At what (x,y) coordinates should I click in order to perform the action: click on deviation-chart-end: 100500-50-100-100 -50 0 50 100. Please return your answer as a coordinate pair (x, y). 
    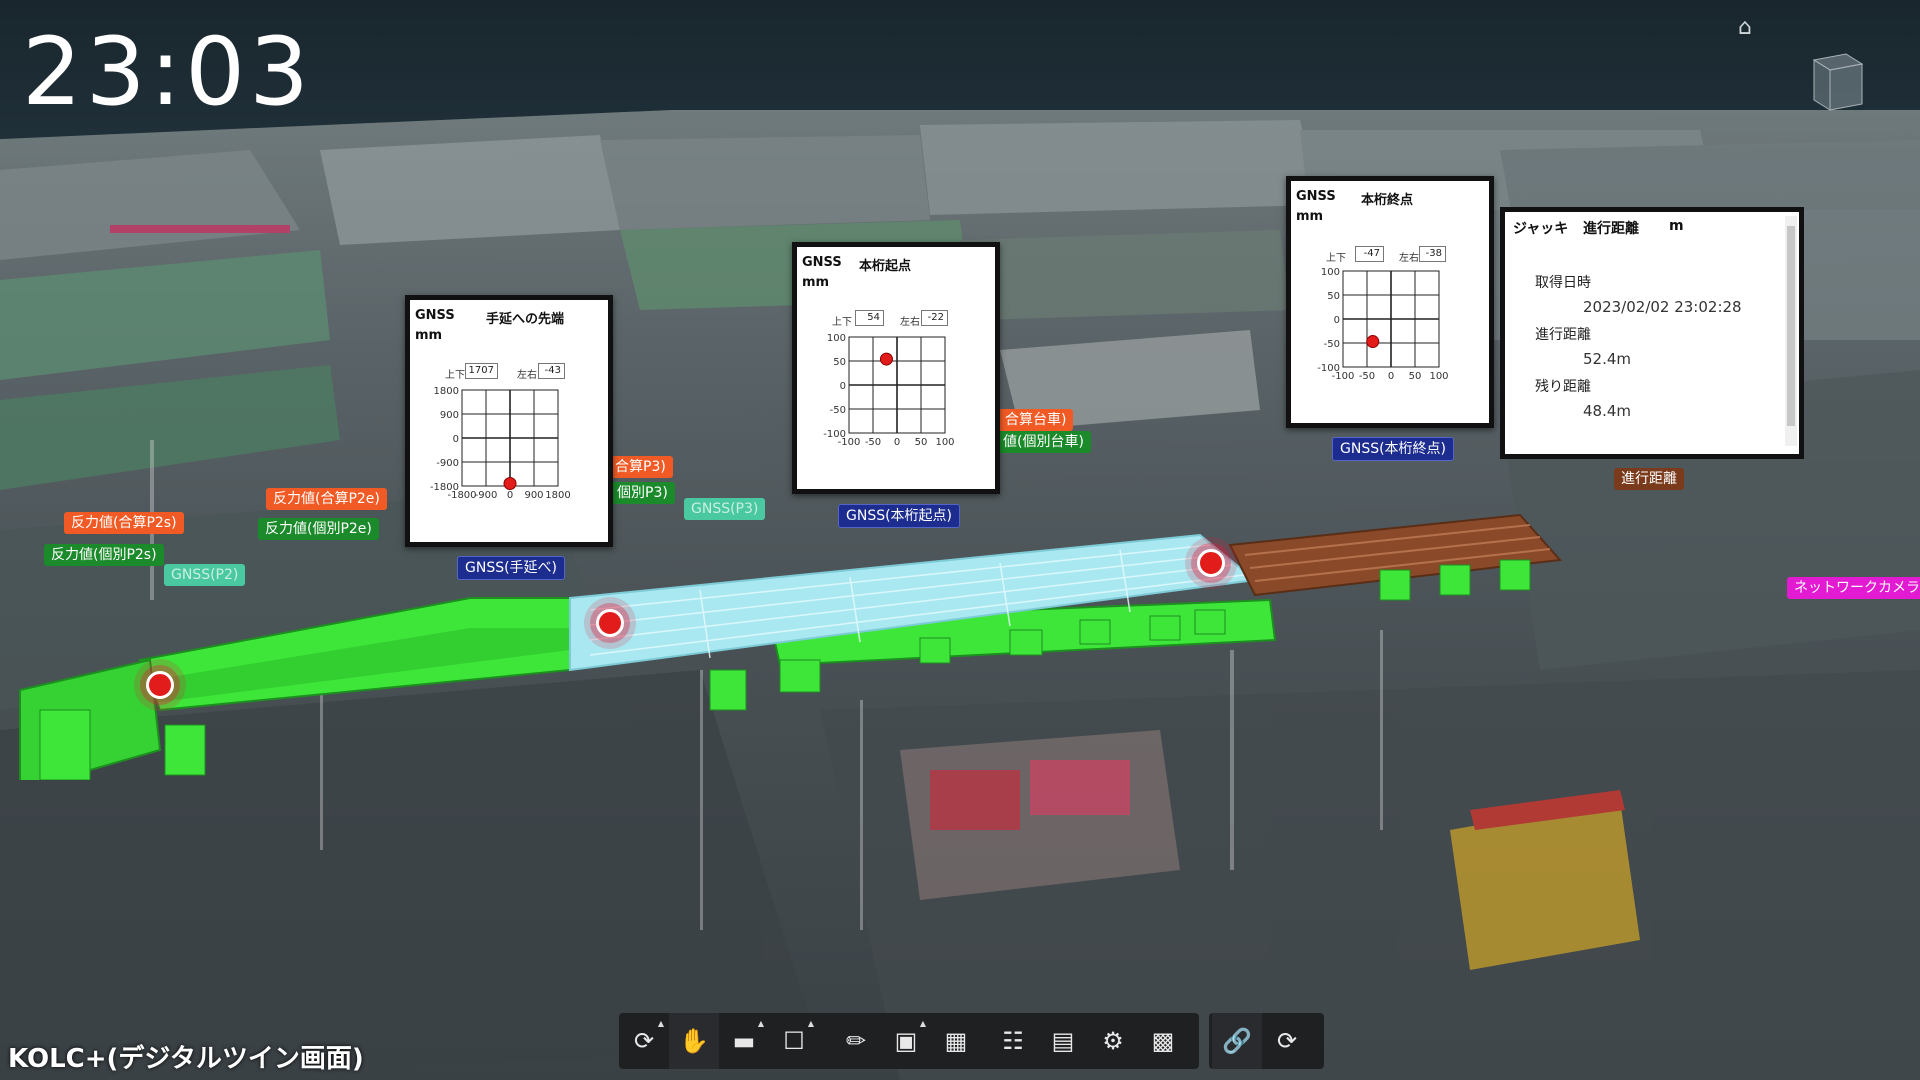
    Looking at the image, I should click on (1382, 324).